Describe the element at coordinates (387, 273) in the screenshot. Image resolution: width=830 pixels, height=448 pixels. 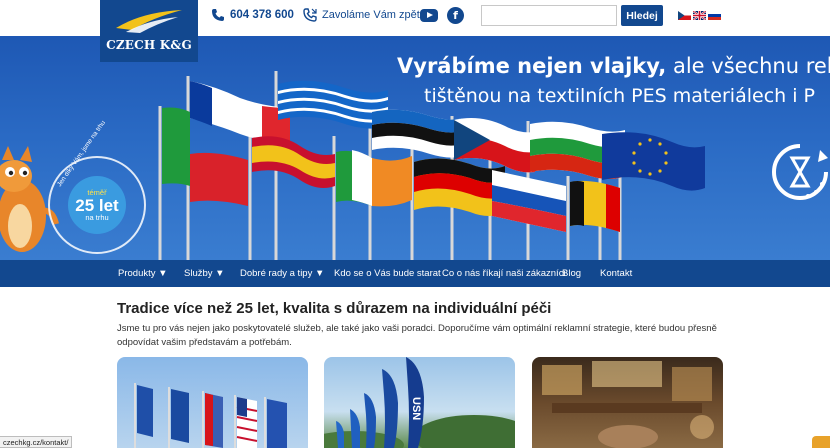
I see `nav-item-kdo-se-postara: Kdo se o Vás bude starat` at that location.